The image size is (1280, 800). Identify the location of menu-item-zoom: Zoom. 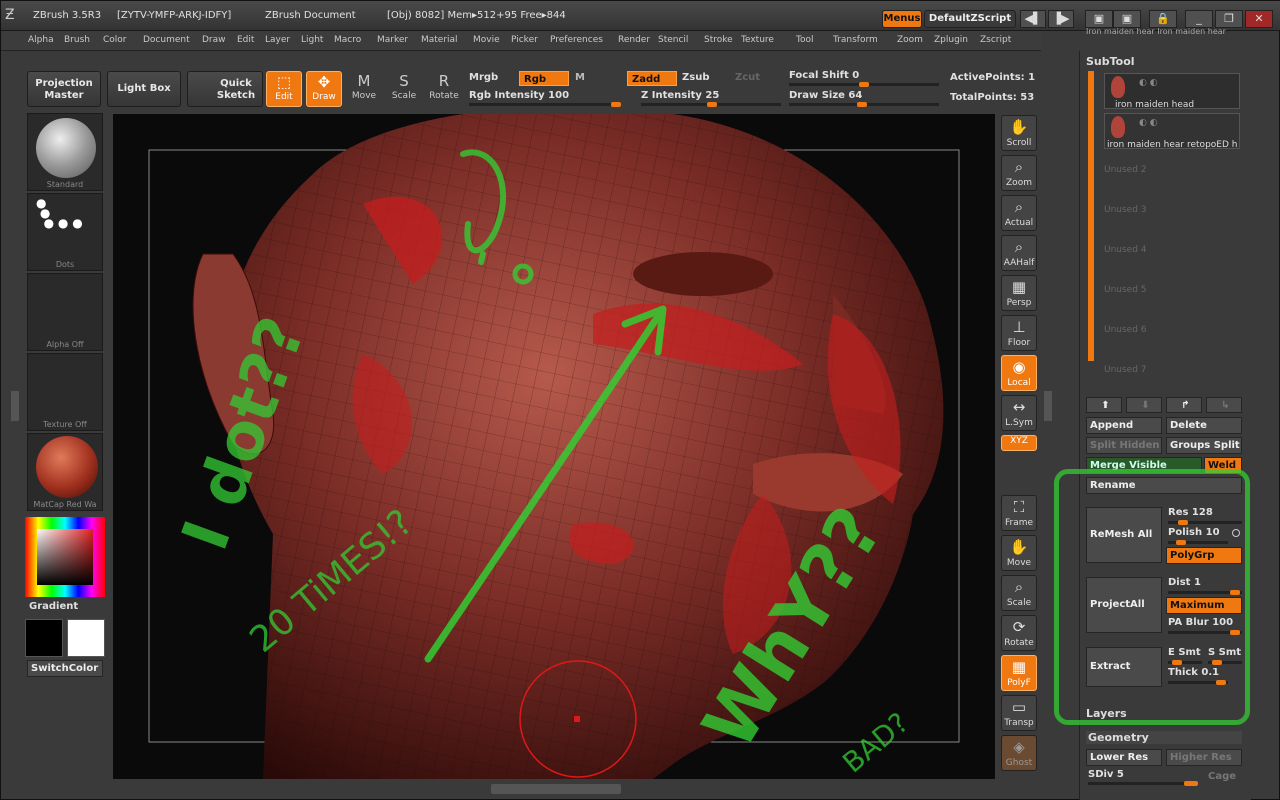
(910, 40).